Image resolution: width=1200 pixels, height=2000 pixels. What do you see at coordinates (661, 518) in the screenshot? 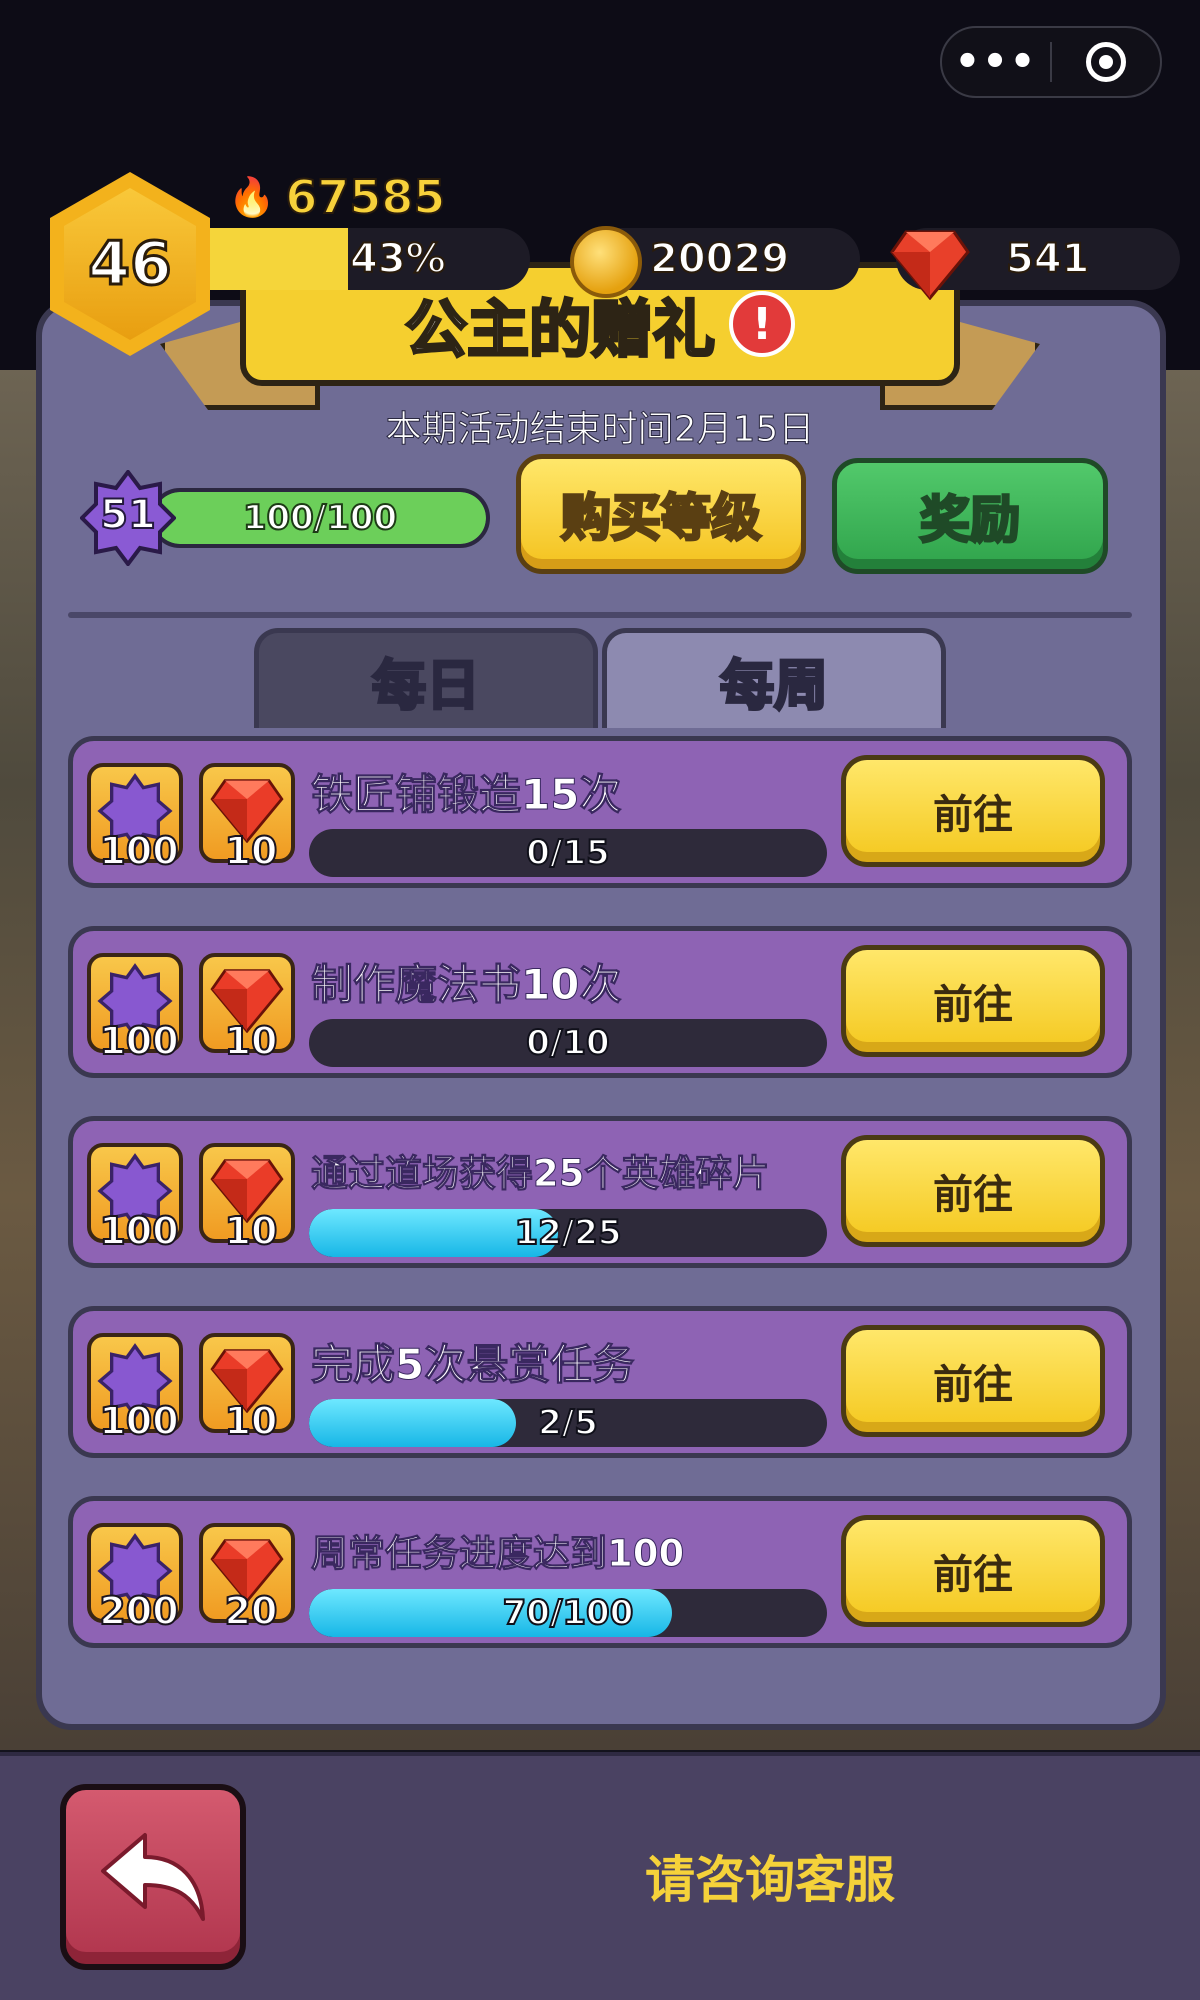
I see `buy-level-label: 购买等级` at bounding box center [661, 518].